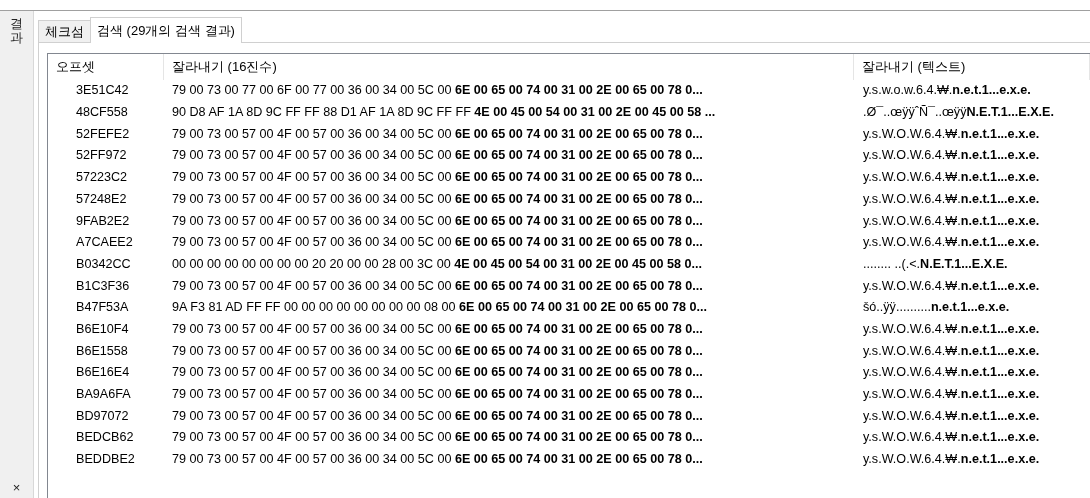 The width and height of the screenshot is (1090, 498). What do you see at coordinates (102, 351) in the screenshot?
I see `offset-cell-text: B6E1558` at bounding box center [102, 351].